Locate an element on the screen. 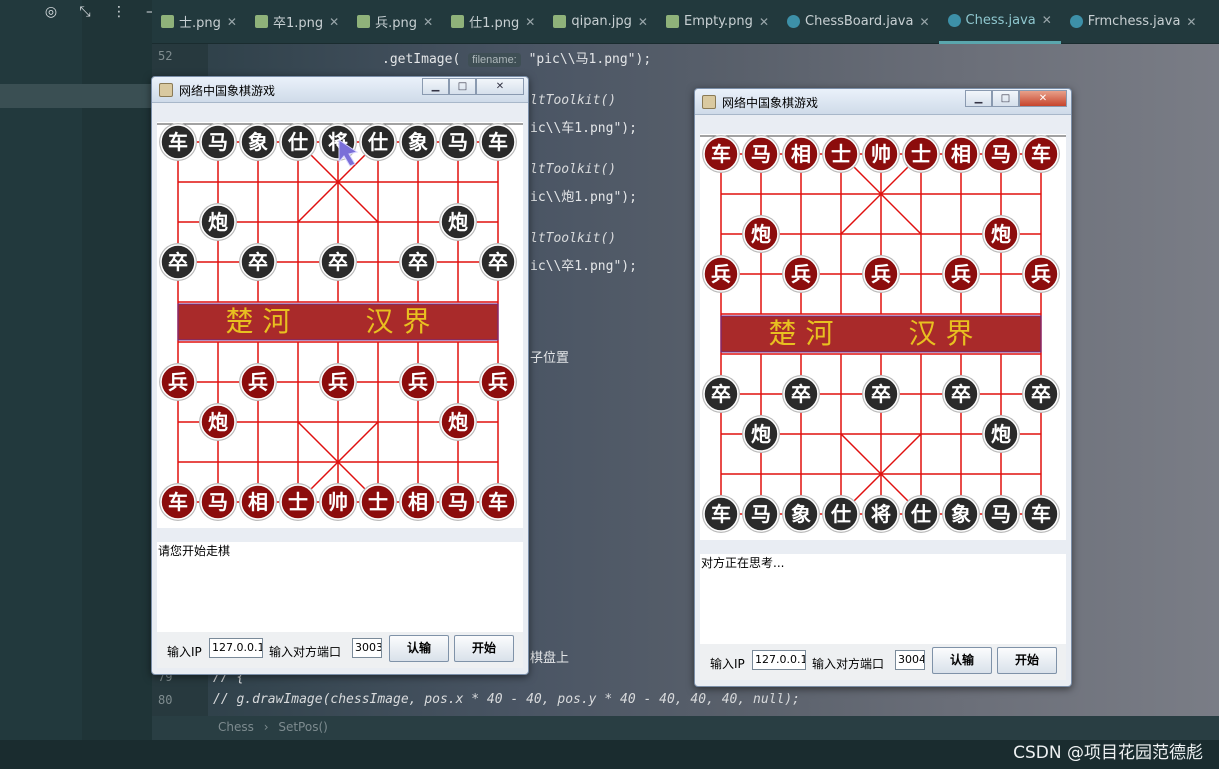 The height and width of the screenshot is (769, 1219). editor-tab: Frmchess.java ✕ is located at coordinates (1133, 22).